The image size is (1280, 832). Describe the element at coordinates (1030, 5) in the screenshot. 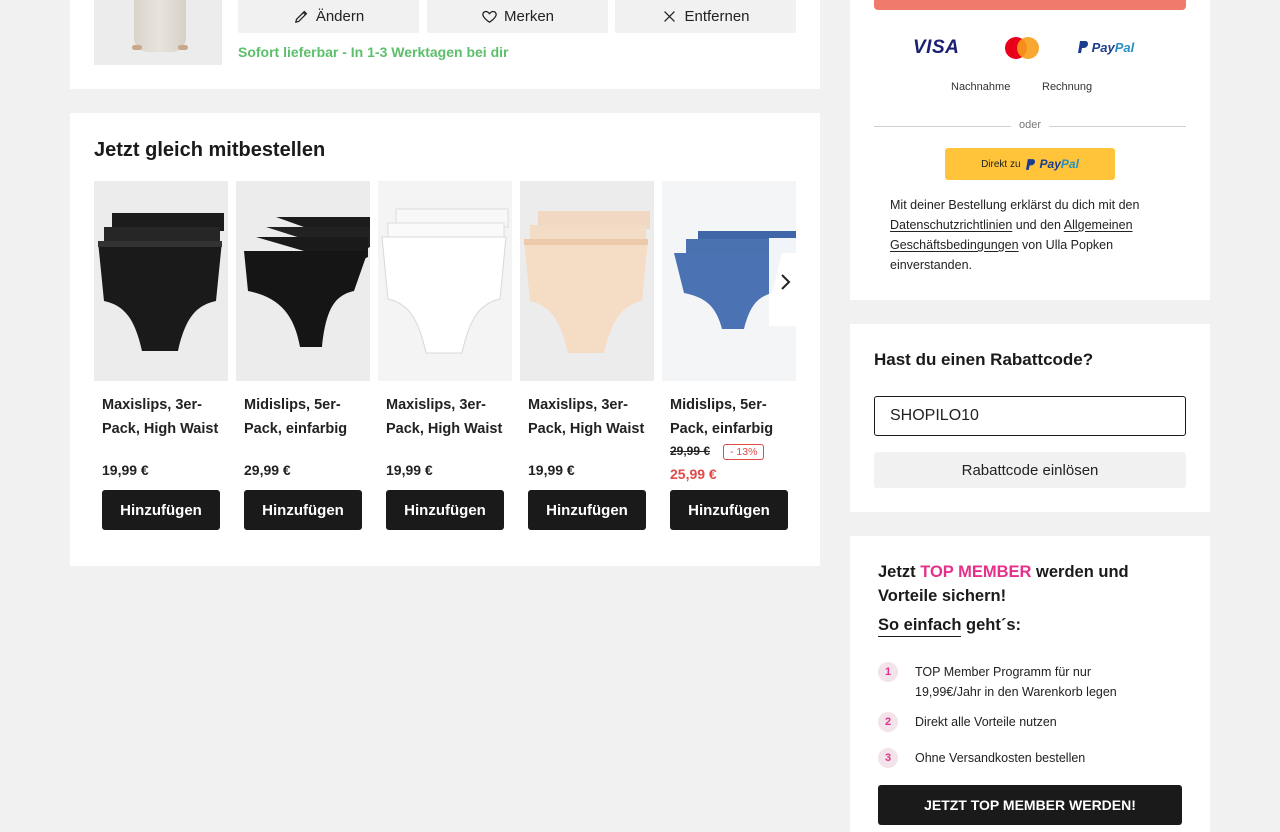

I see `checkout-button` at that location.